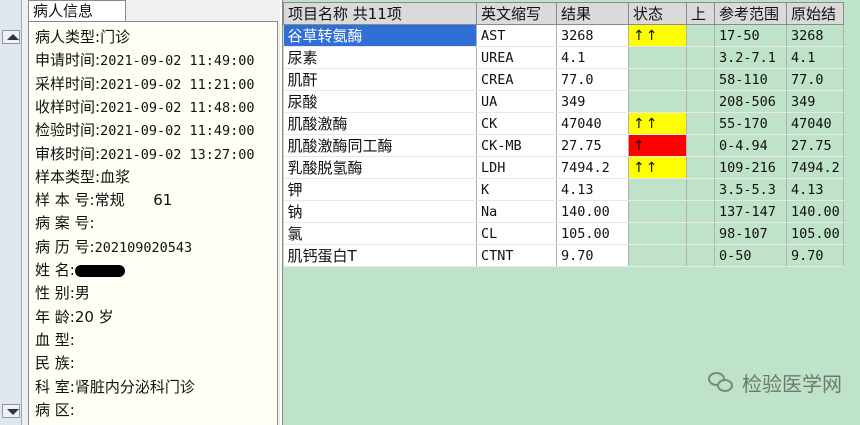  Describe the element at coordinates (516, 101) in the screenshot. I see `result-abbr-cell: UA` at that location.